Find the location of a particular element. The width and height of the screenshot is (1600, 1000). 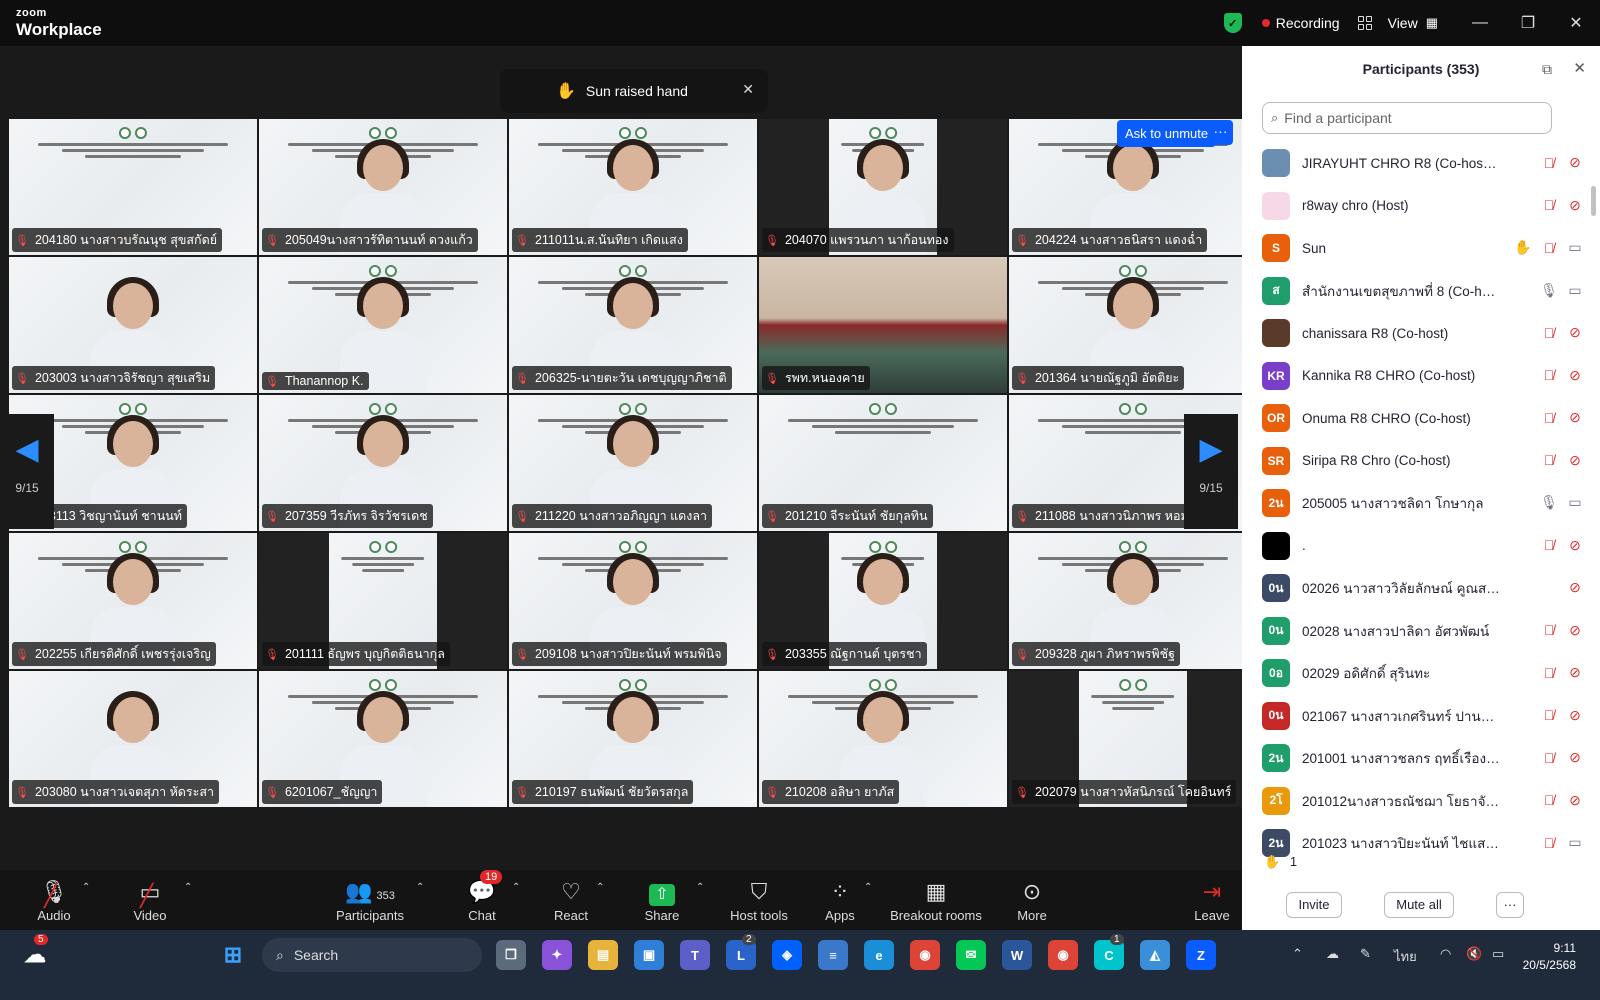

windows-start-icon: ⊞ is located at coordinates (233, 955).